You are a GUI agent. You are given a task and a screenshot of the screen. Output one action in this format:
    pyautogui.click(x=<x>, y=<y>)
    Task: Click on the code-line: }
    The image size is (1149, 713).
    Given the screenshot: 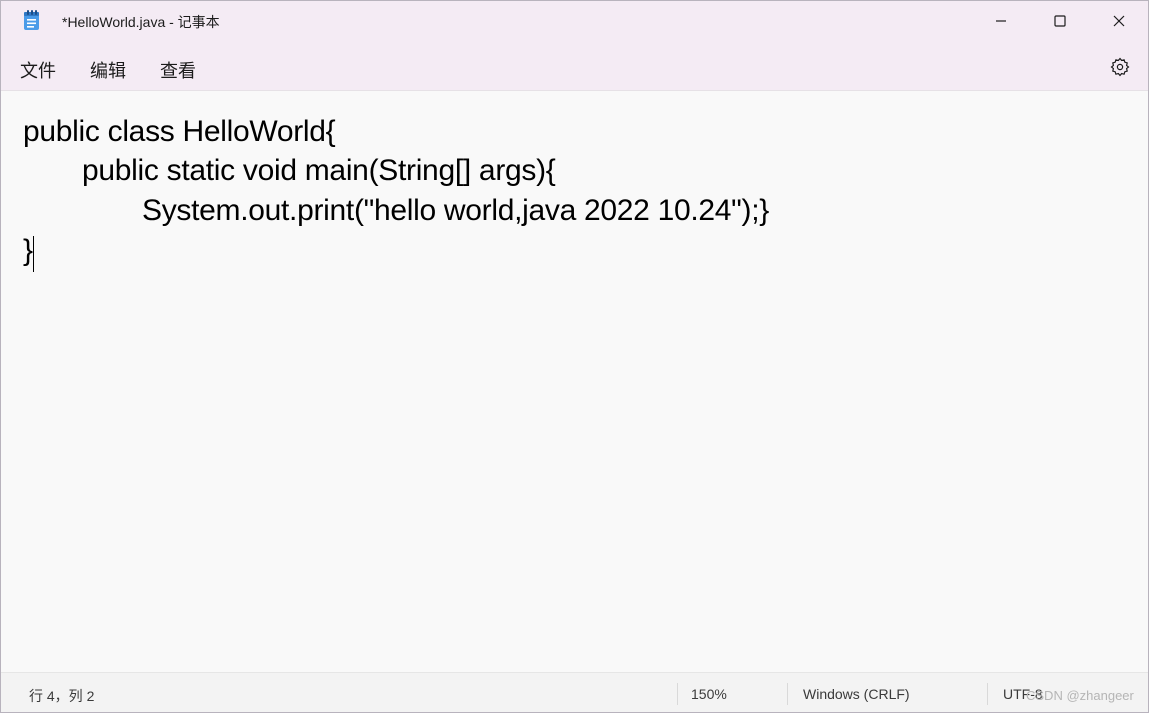 What is the action you would take?
    pyautogui.click(x=28, y=250)
    